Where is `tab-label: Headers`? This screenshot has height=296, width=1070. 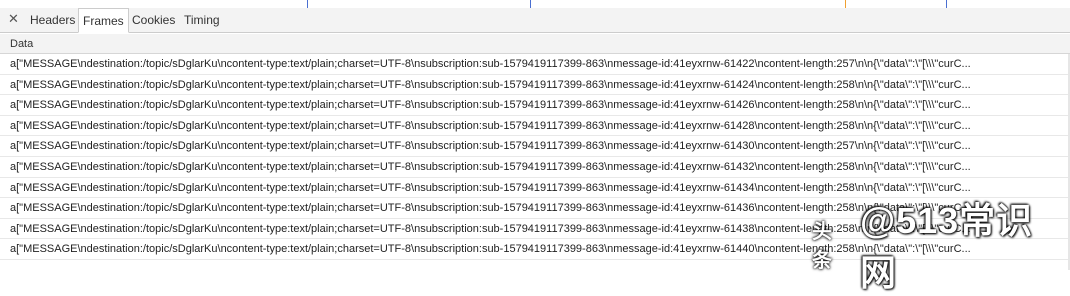 tab-label: Headers is located at coordinates (53, 20).